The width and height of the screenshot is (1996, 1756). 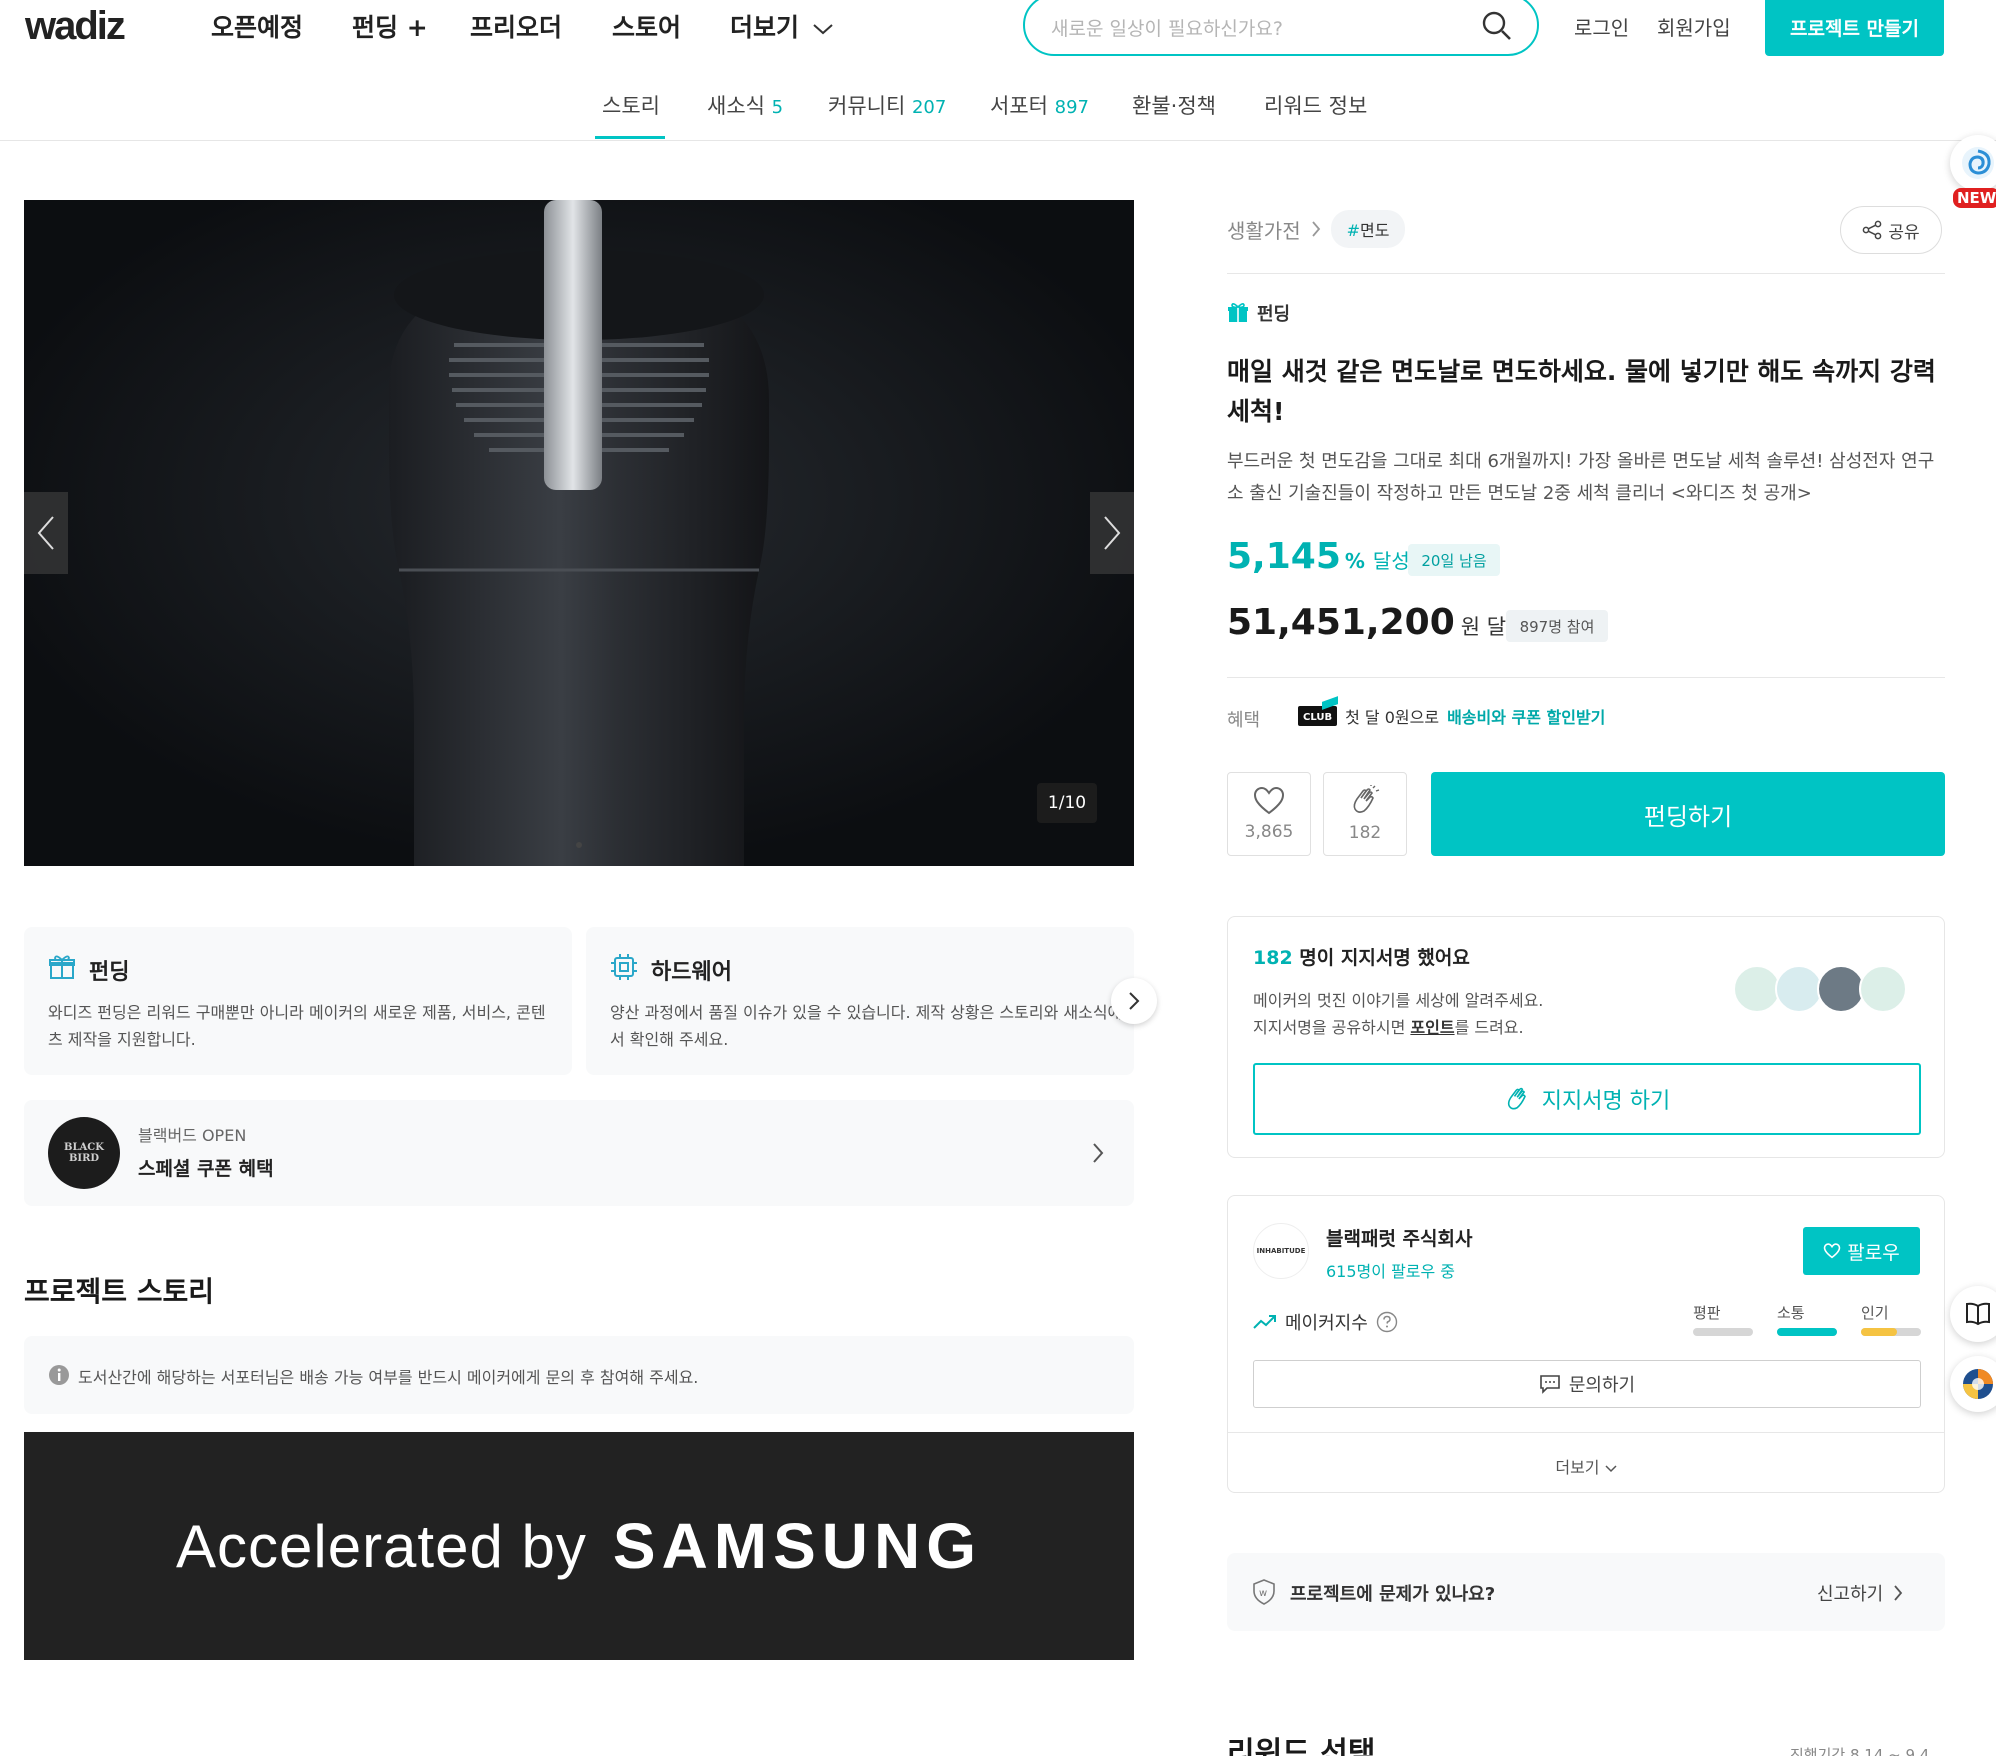 What do you see at coordinates (1269, 832) in the screenshot?
I see `like-count: 3,865` at bounding box center [1269, 832].